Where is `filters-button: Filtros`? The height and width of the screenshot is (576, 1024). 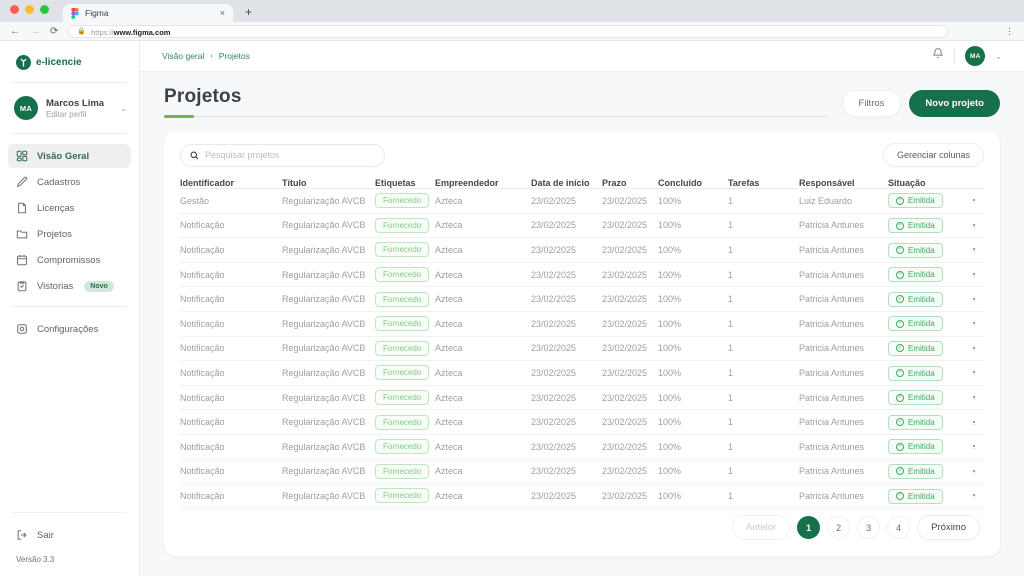 filters-button: Filtros is located at coordinates (871, 103).